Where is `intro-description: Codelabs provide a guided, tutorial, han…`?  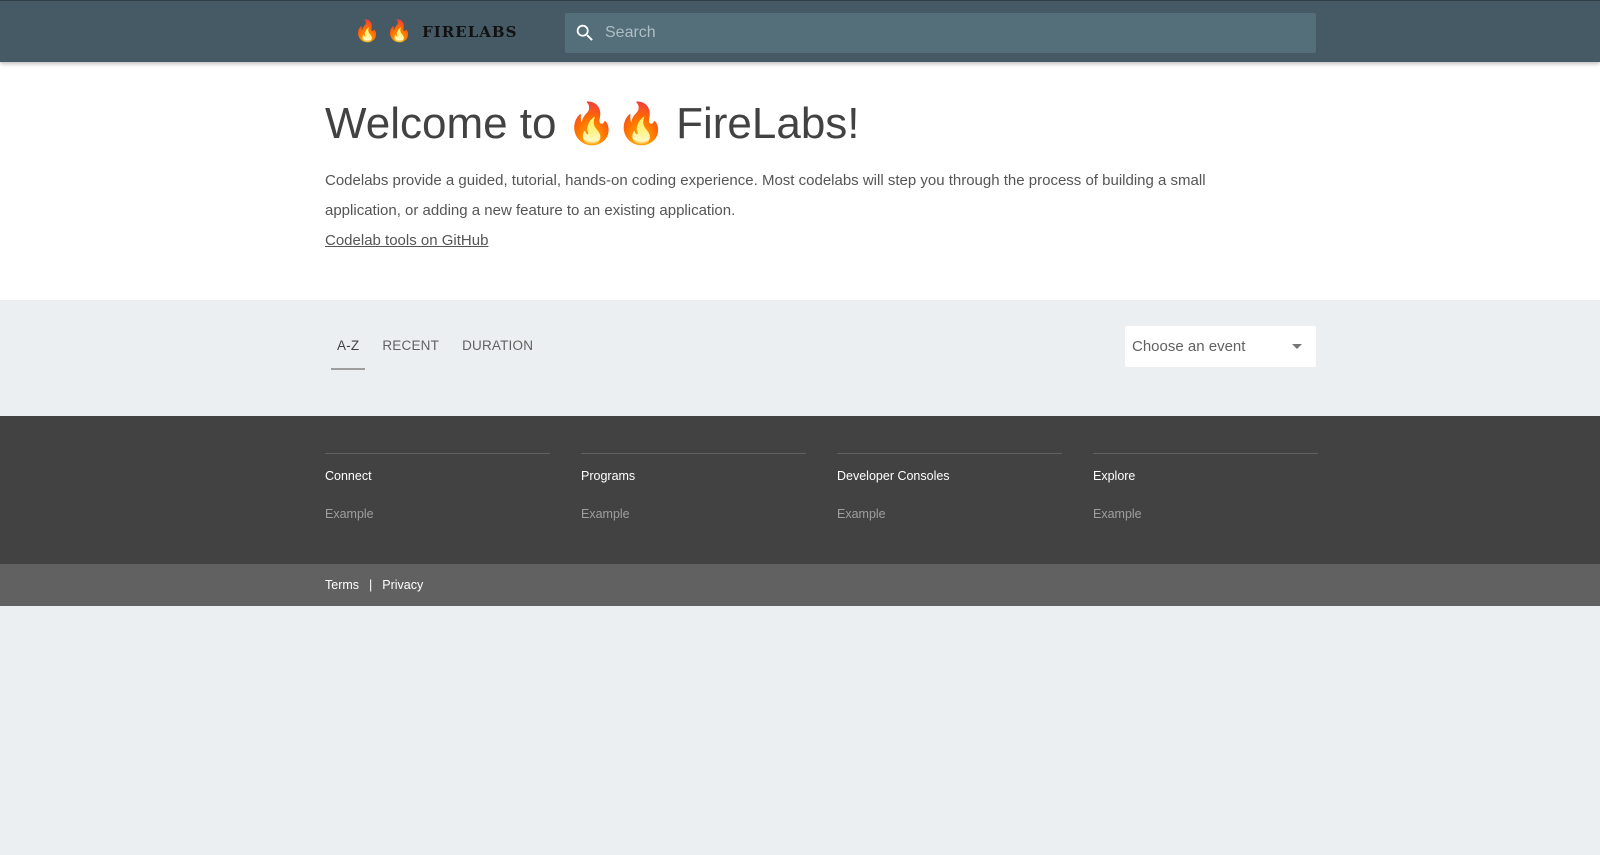
intro-description: Codelabs provide a guided, tutorial, han… is located at coordinates (765, 195).